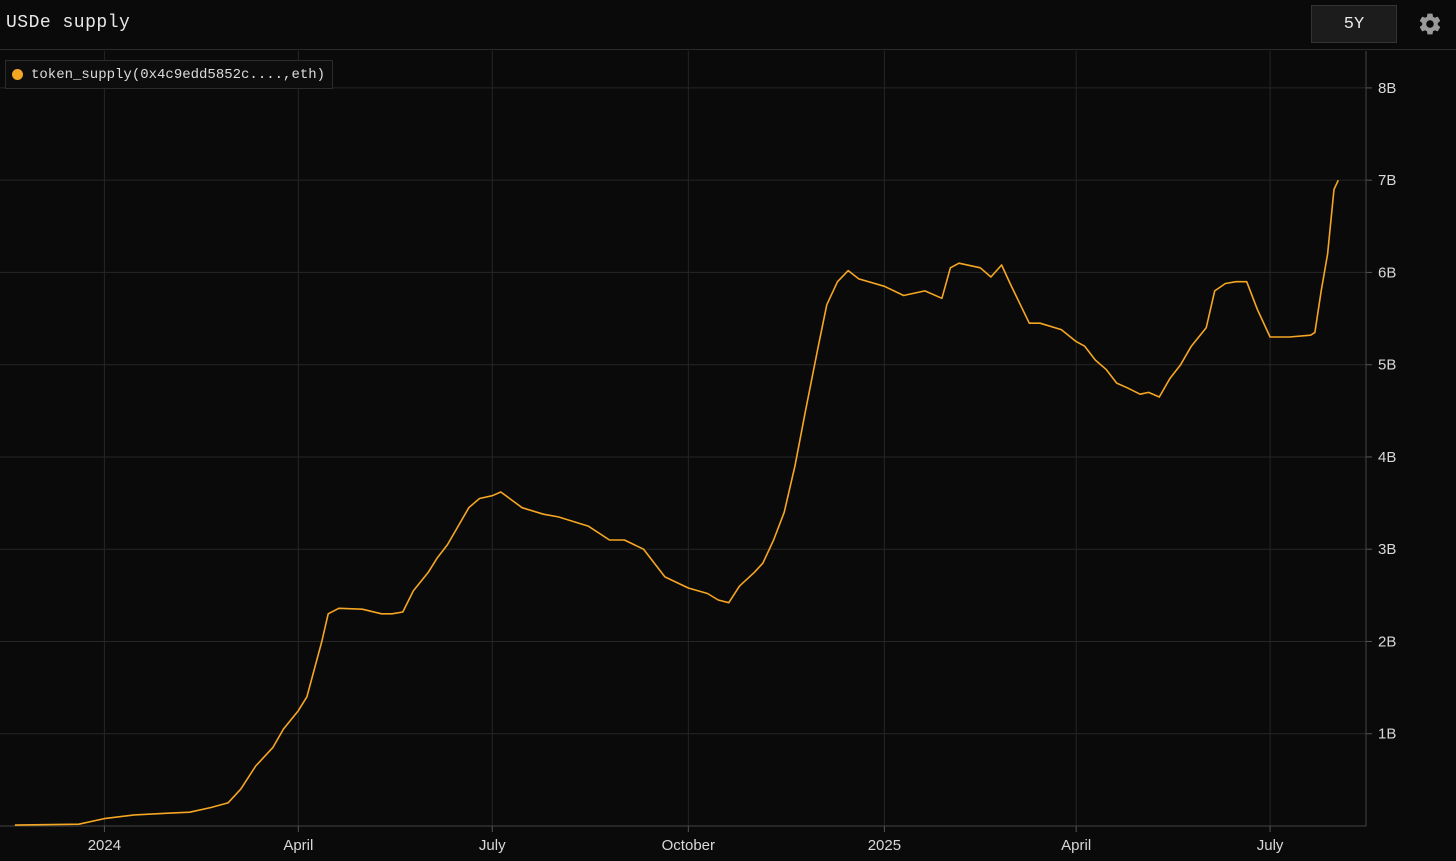 This screenshot has height=861, width=1456. I want to click on time-range-button: 5Y, so click(1354, 24).